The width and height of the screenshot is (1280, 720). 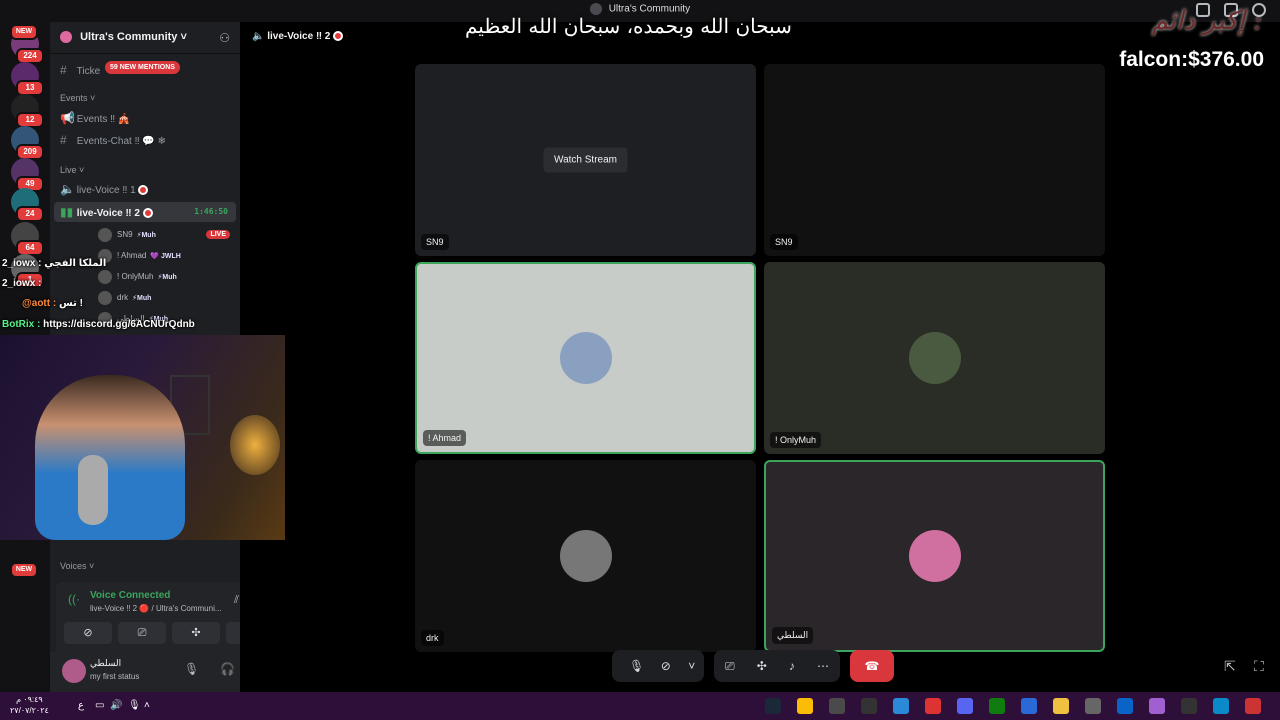 What do you see at coordinates (74, 599) in the screenshot?
I see `signal-icon: ((·` at bounding box center [74, 599].